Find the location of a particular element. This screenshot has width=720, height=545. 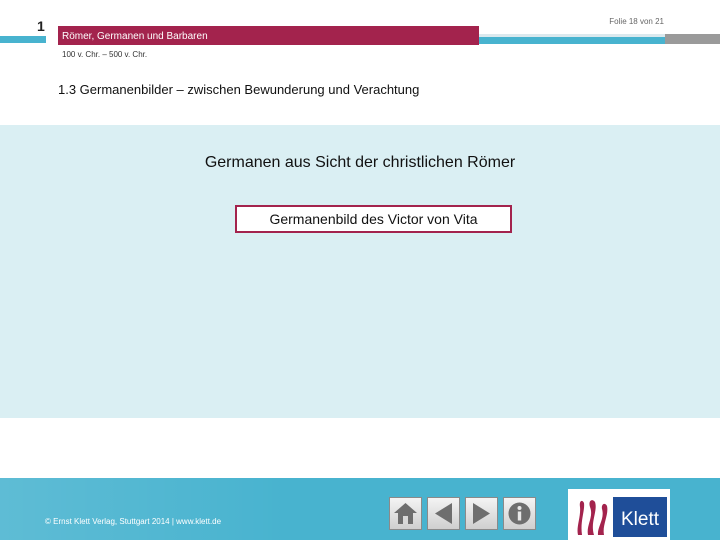

slide-counter: Folie 18 von 21 is located at coordinates (636, 21).